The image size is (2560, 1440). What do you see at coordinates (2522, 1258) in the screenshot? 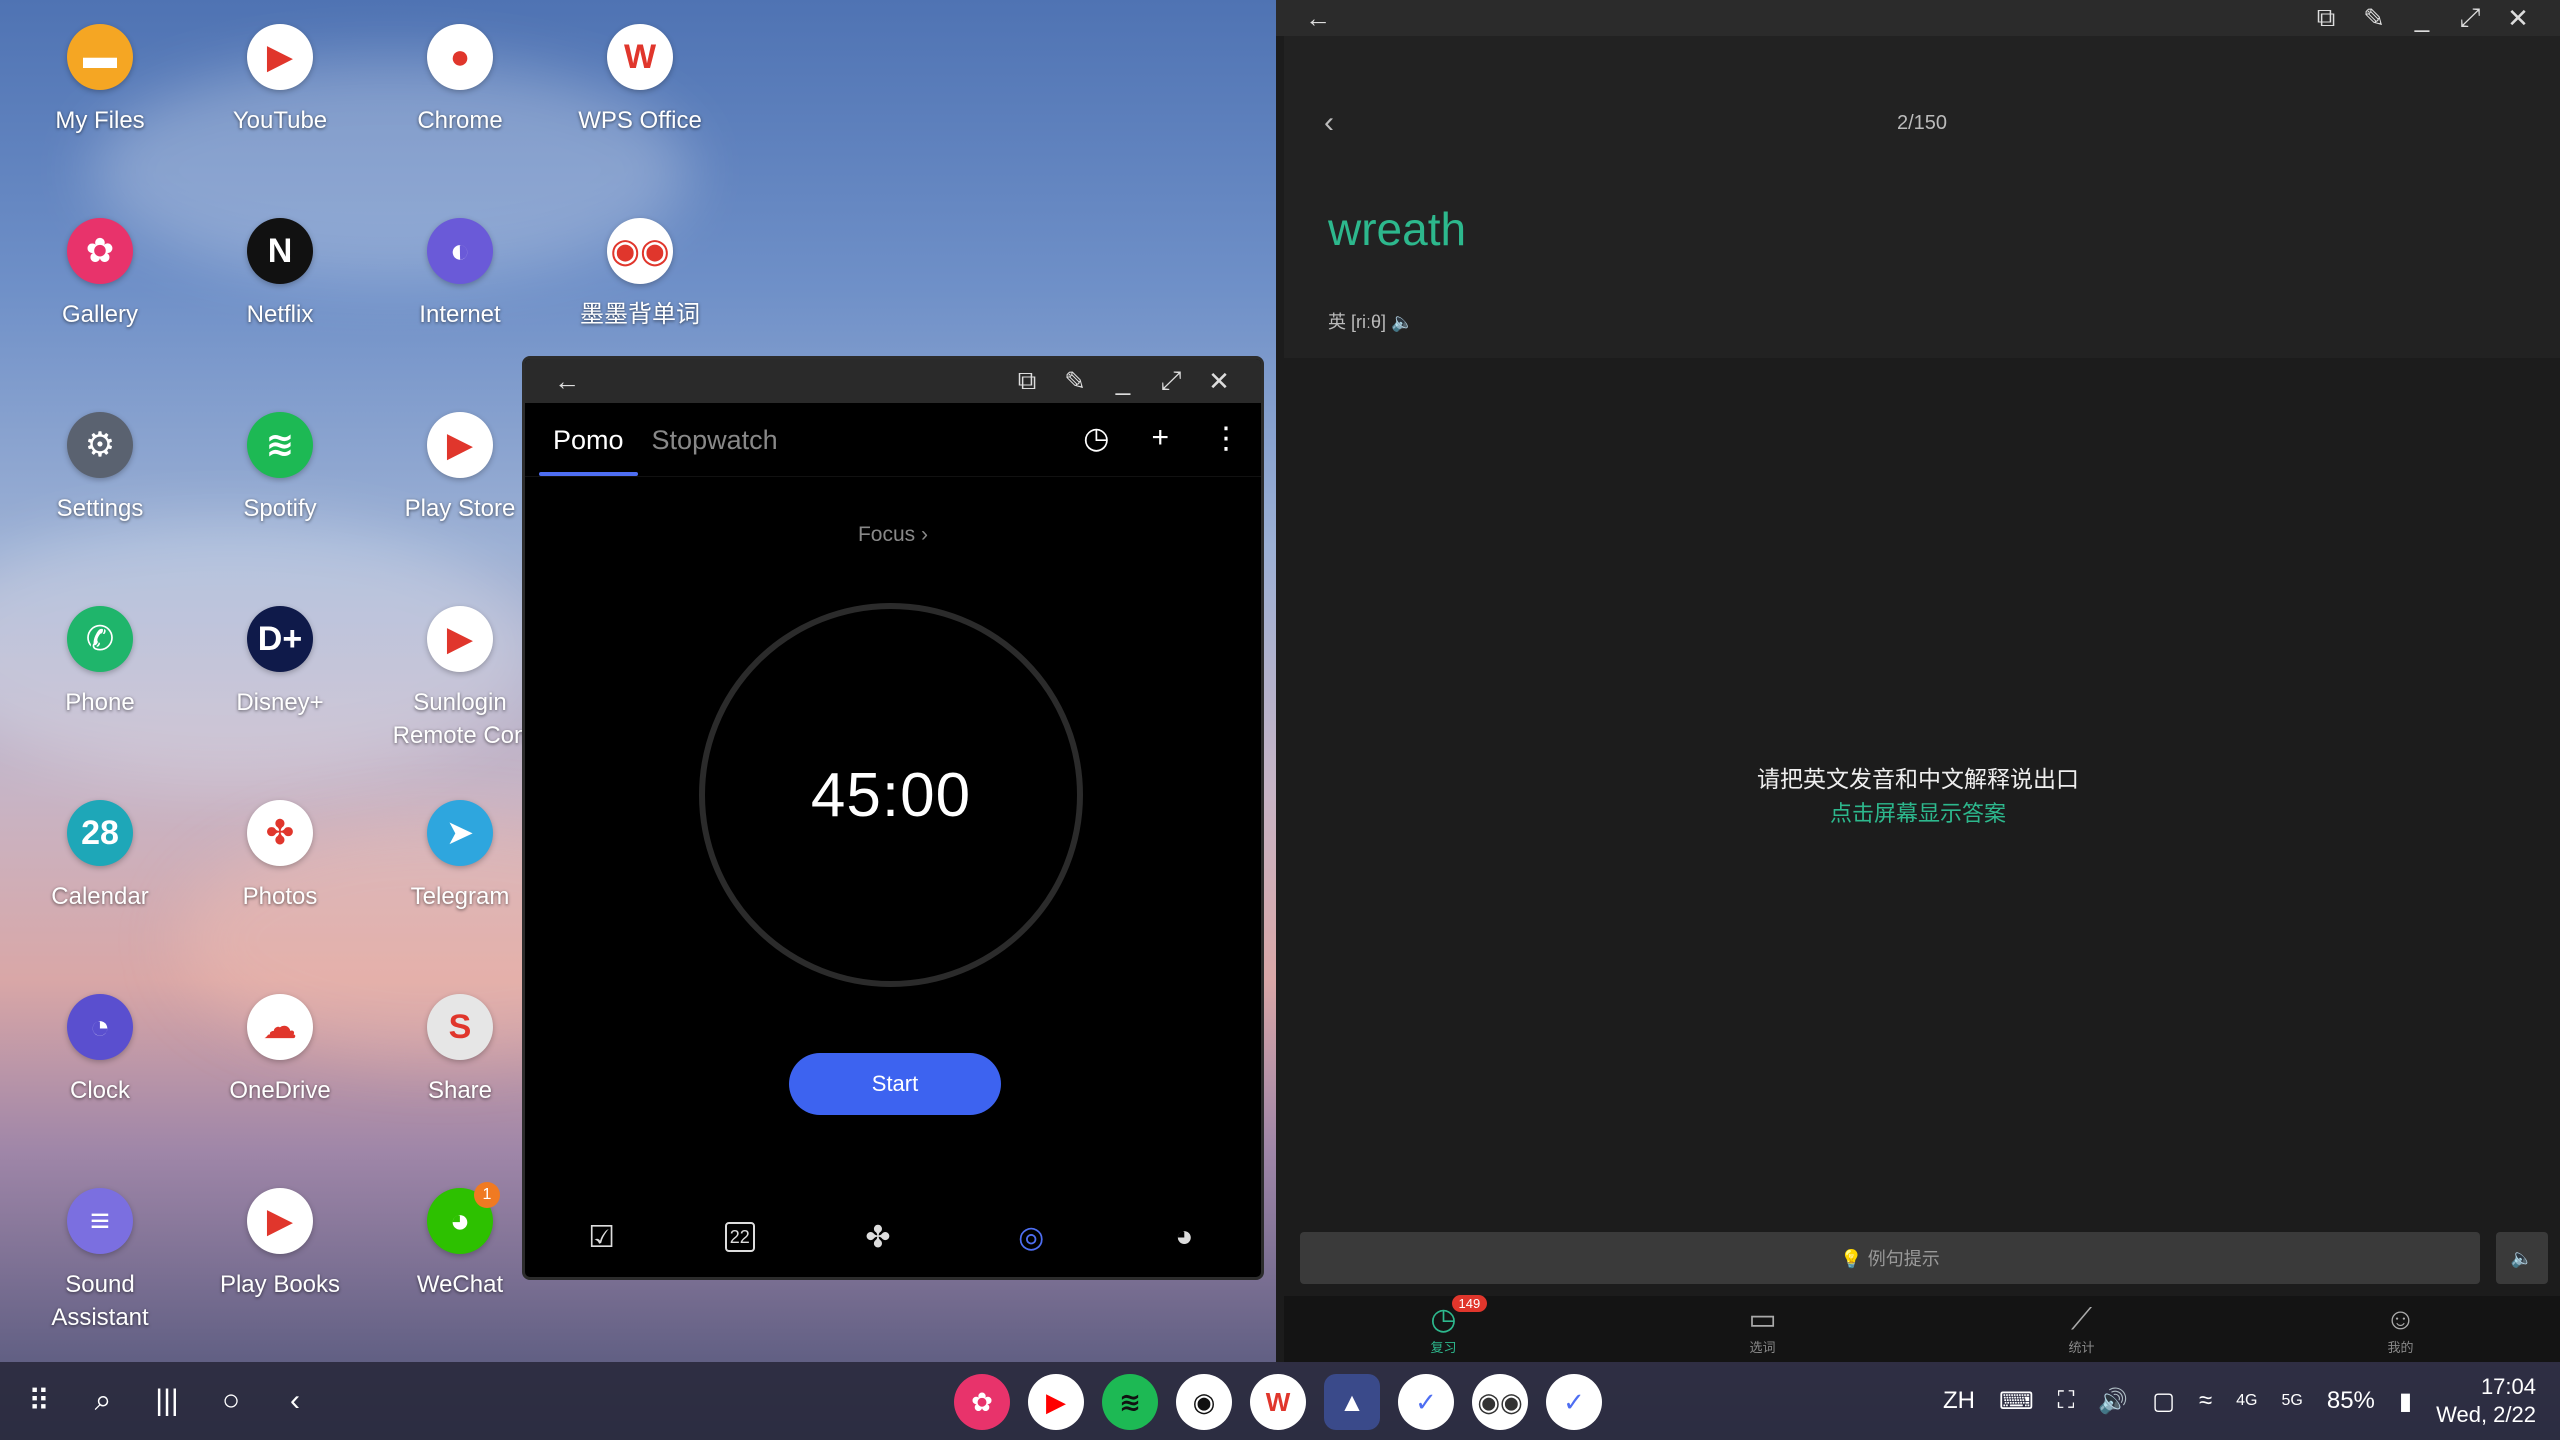
I see `speaker-icon: 🔈` at bounding box center [2522, 1258].